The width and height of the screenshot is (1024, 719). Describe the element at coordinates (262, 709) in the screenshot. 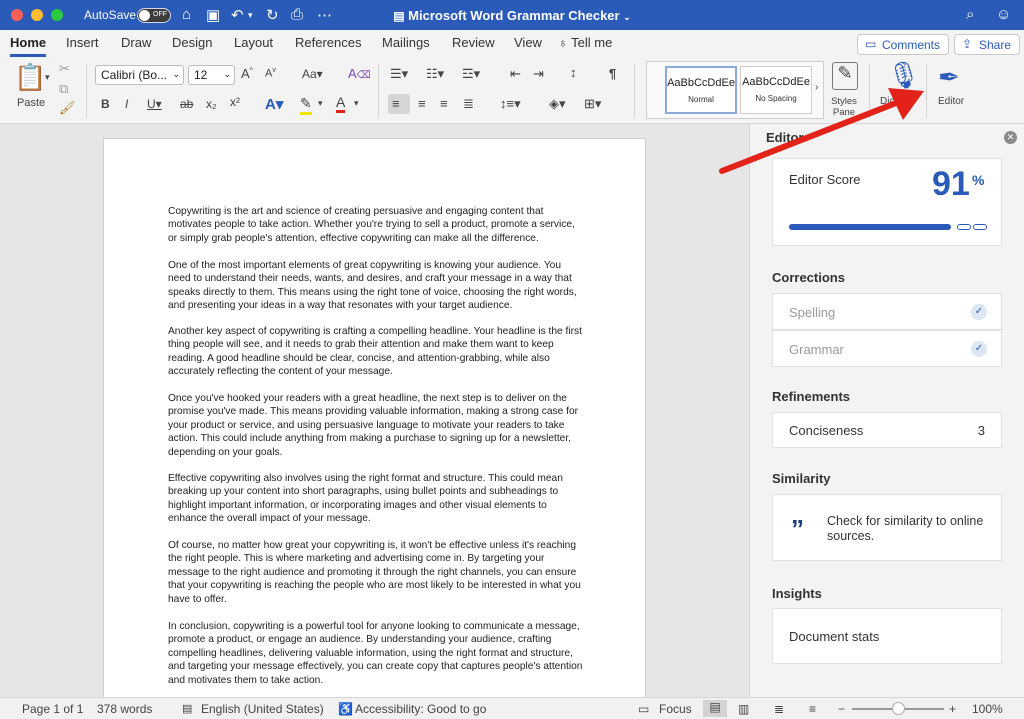

I see `language: English (United States)` at that location.